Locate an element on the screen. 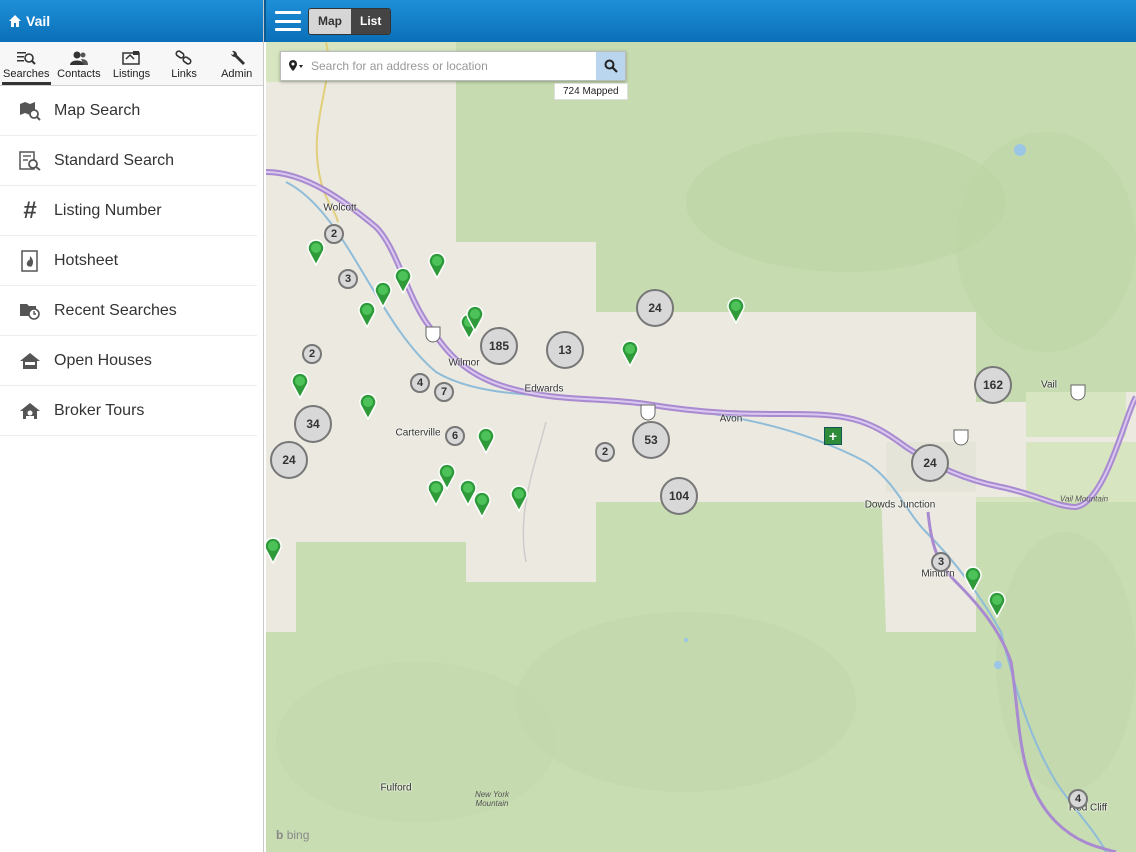 The height and width of the screenshot is (852, 1136). menu-label: Listing Number is located at coordinates (108, 210).